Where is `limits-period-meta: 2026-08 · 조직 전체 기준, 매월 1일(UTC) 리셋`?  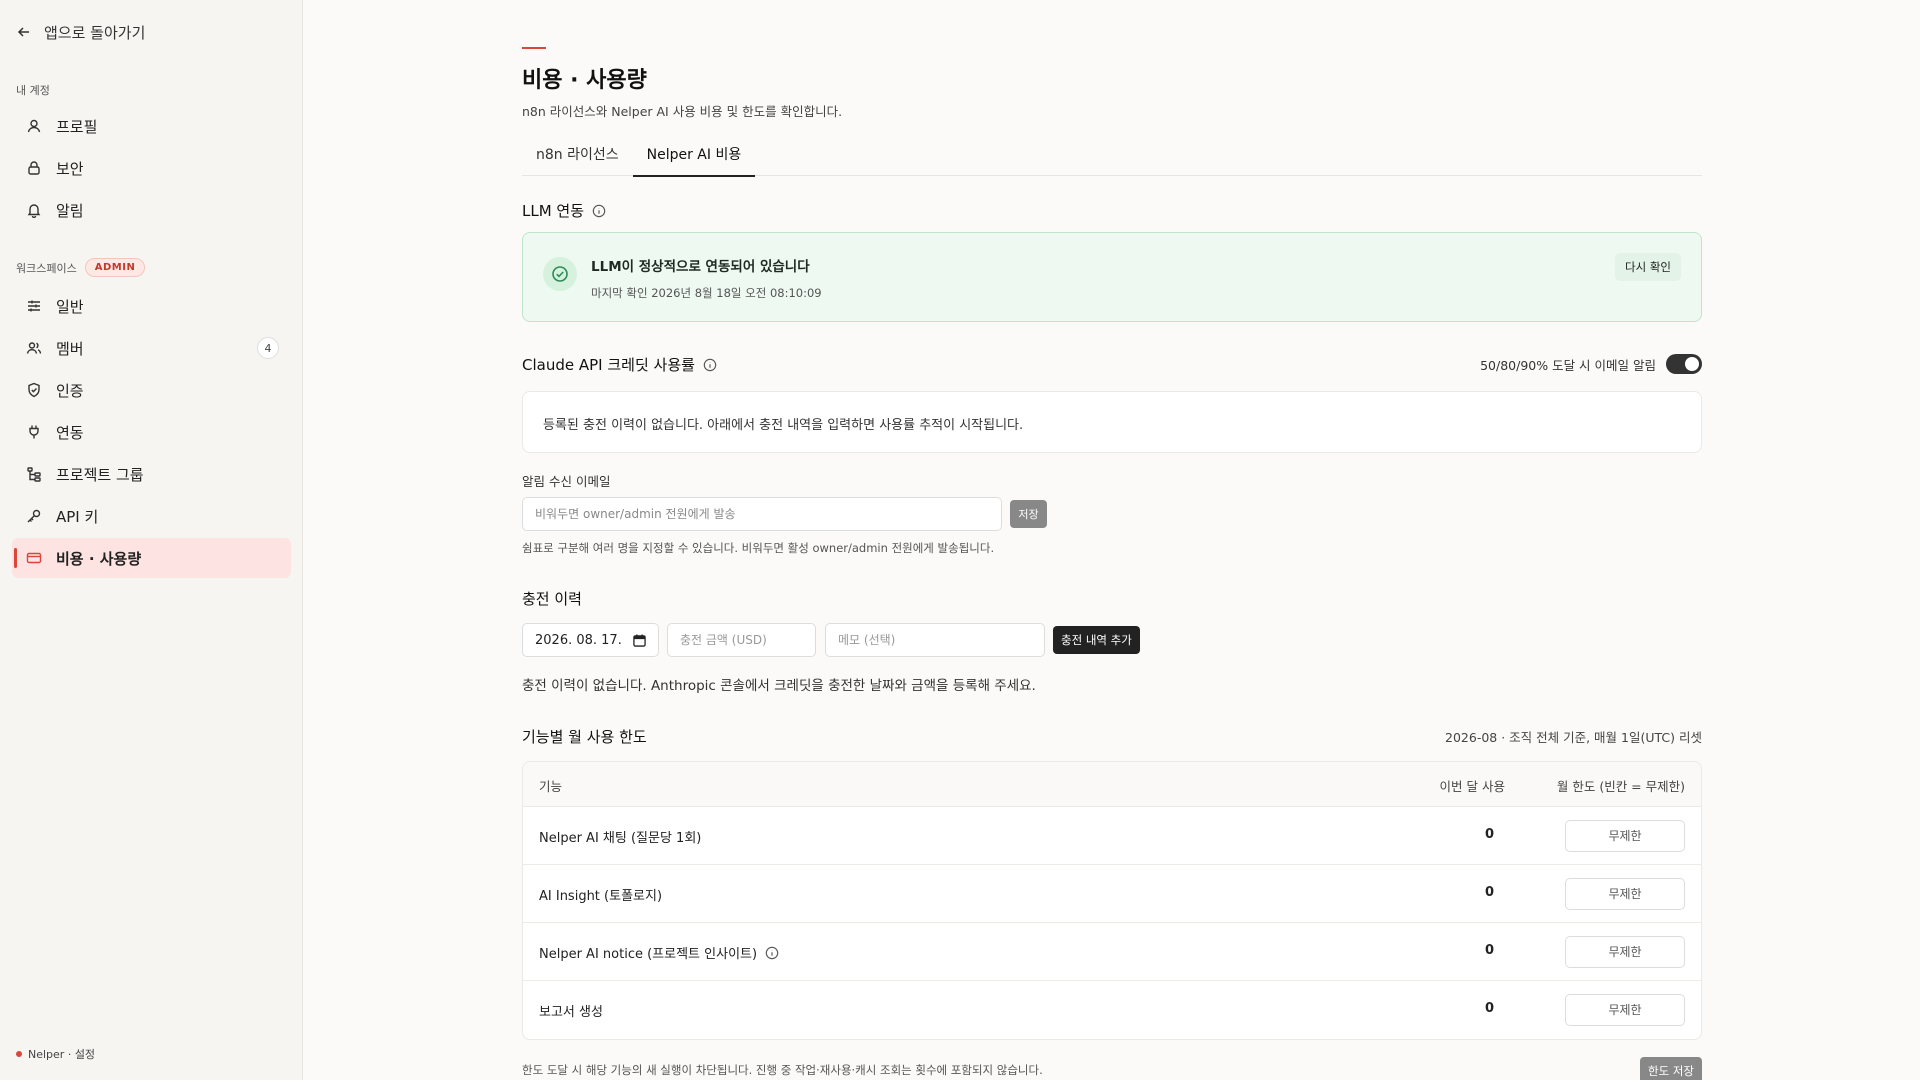 limits-period-meta: 2026-08 · 조직 전체 기준, 매월 1일(UTC) 리셋 is located at coordinates (1573, 737).